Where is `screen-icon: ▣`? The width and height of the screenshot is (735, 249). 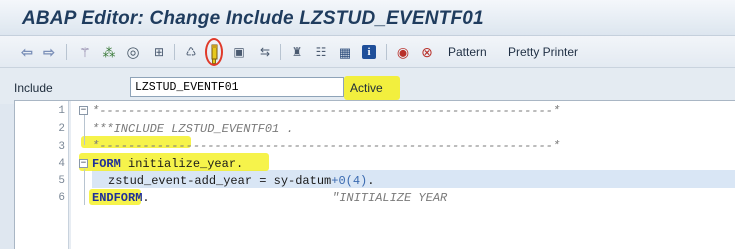
screen-icon: ▣ is located at coordinates (239, 52).